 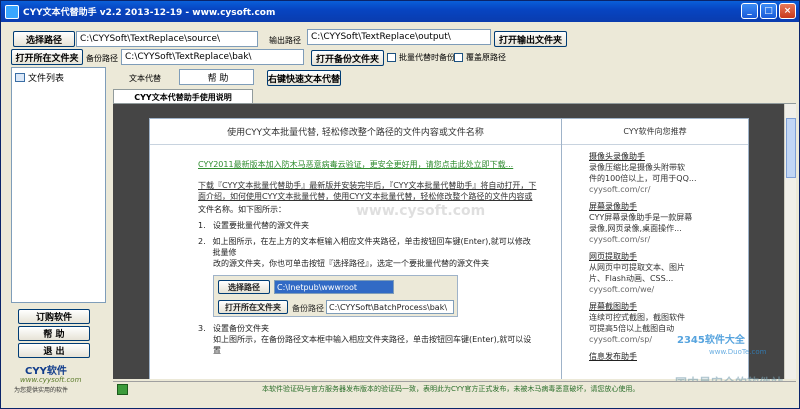 I want to click on overwrite-checkbox: 覆盖原路径, so click(x=480, y=57).